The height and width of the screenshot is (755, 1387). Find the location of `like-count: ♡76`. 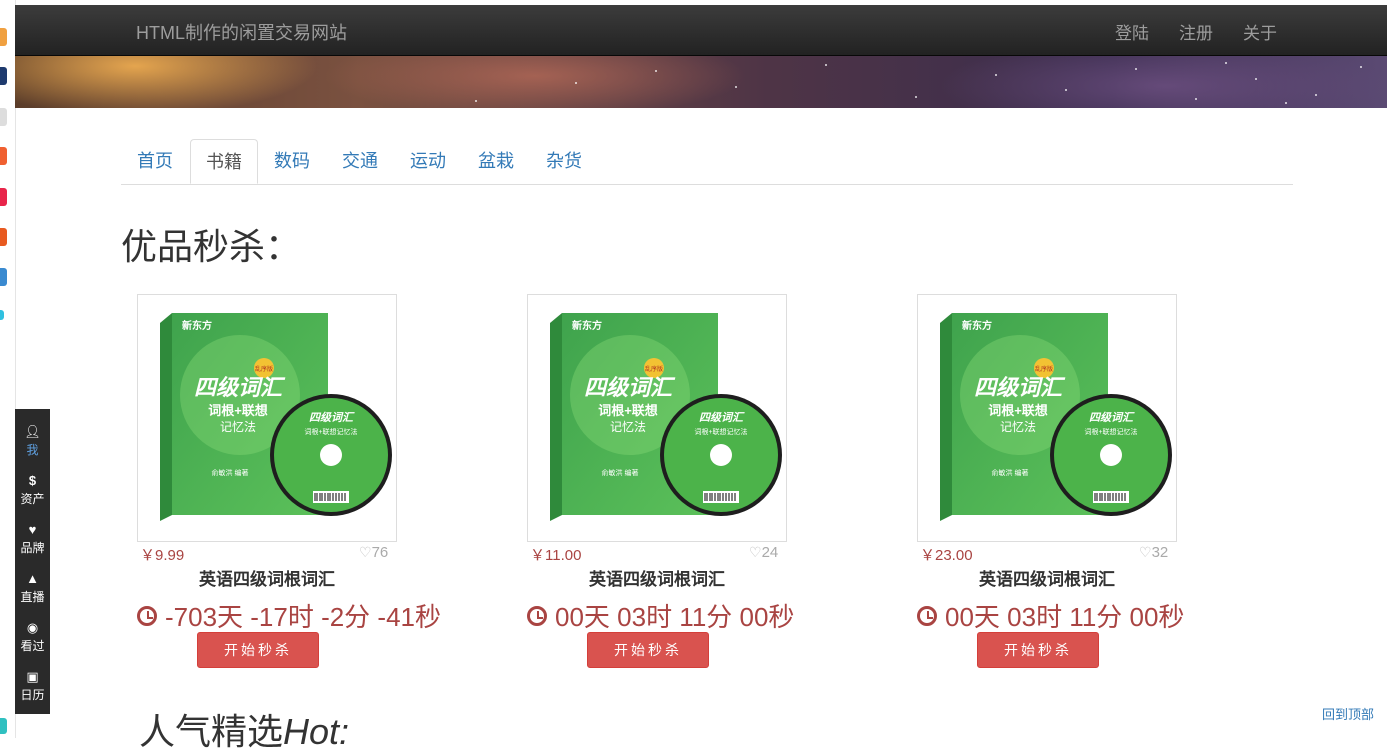

like-count: ♡76 is located at coordinates (373, 552).